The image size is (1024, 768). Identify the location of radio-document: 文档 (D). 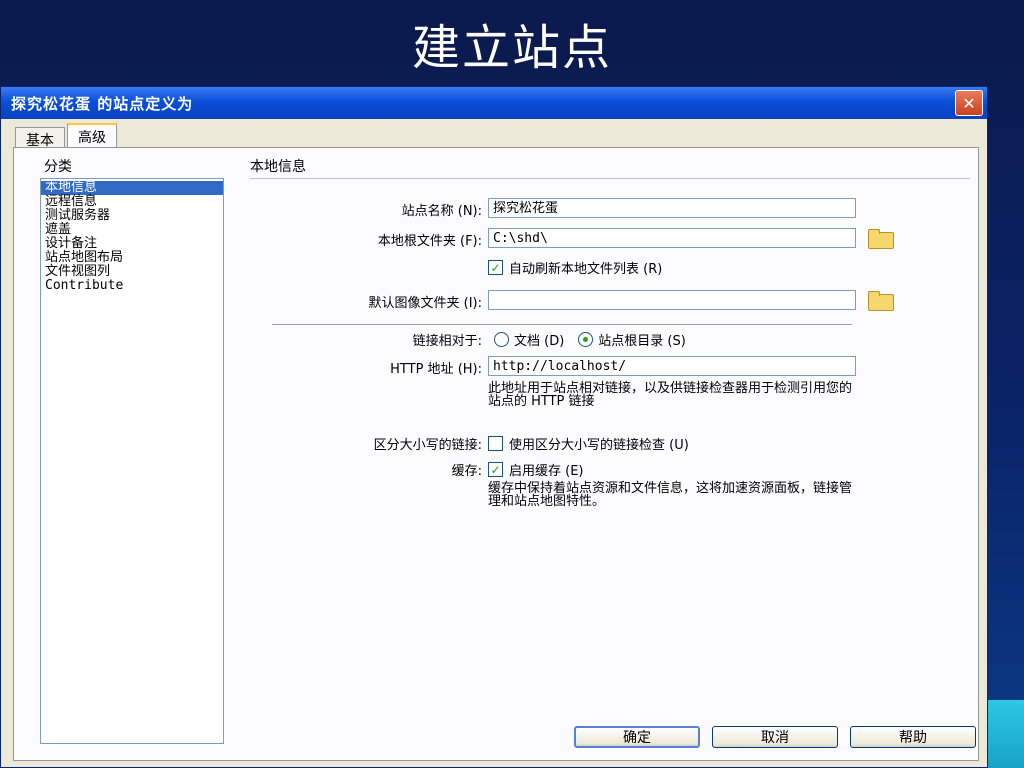
(529, 339).